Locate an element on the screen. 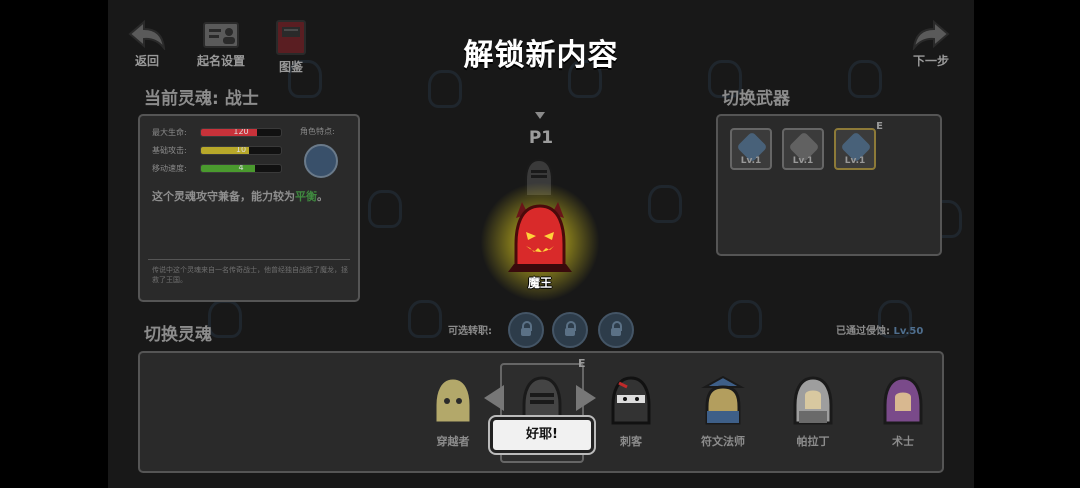 This screenshot has height=488, width=1080. stat-value: 10 is located at coordinates (241, 149).